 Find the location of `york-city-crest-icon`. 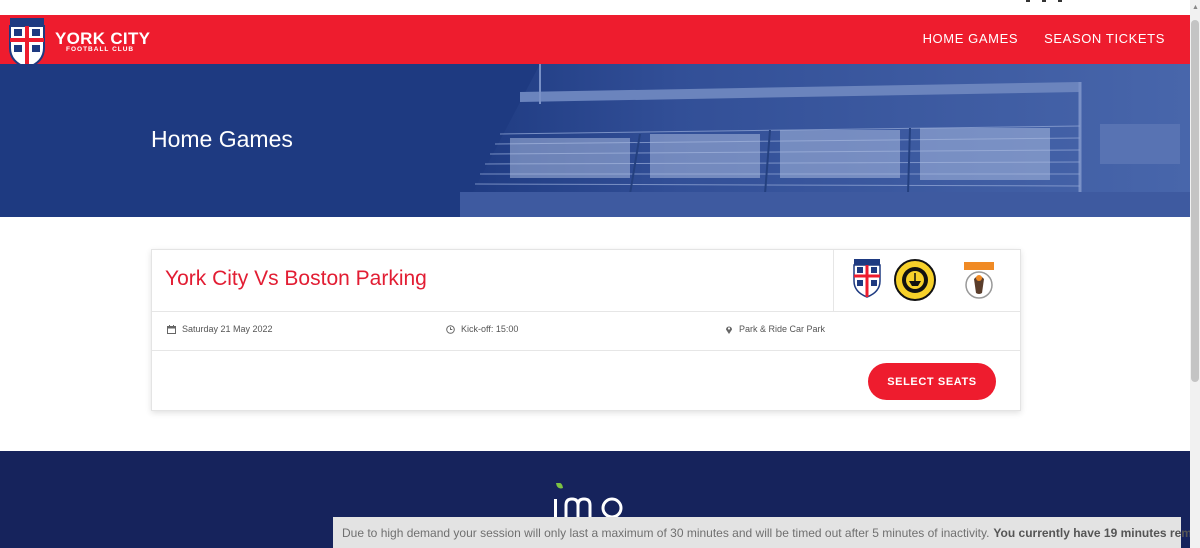

york-city-crest-icon is located at coordinates (867, 278).